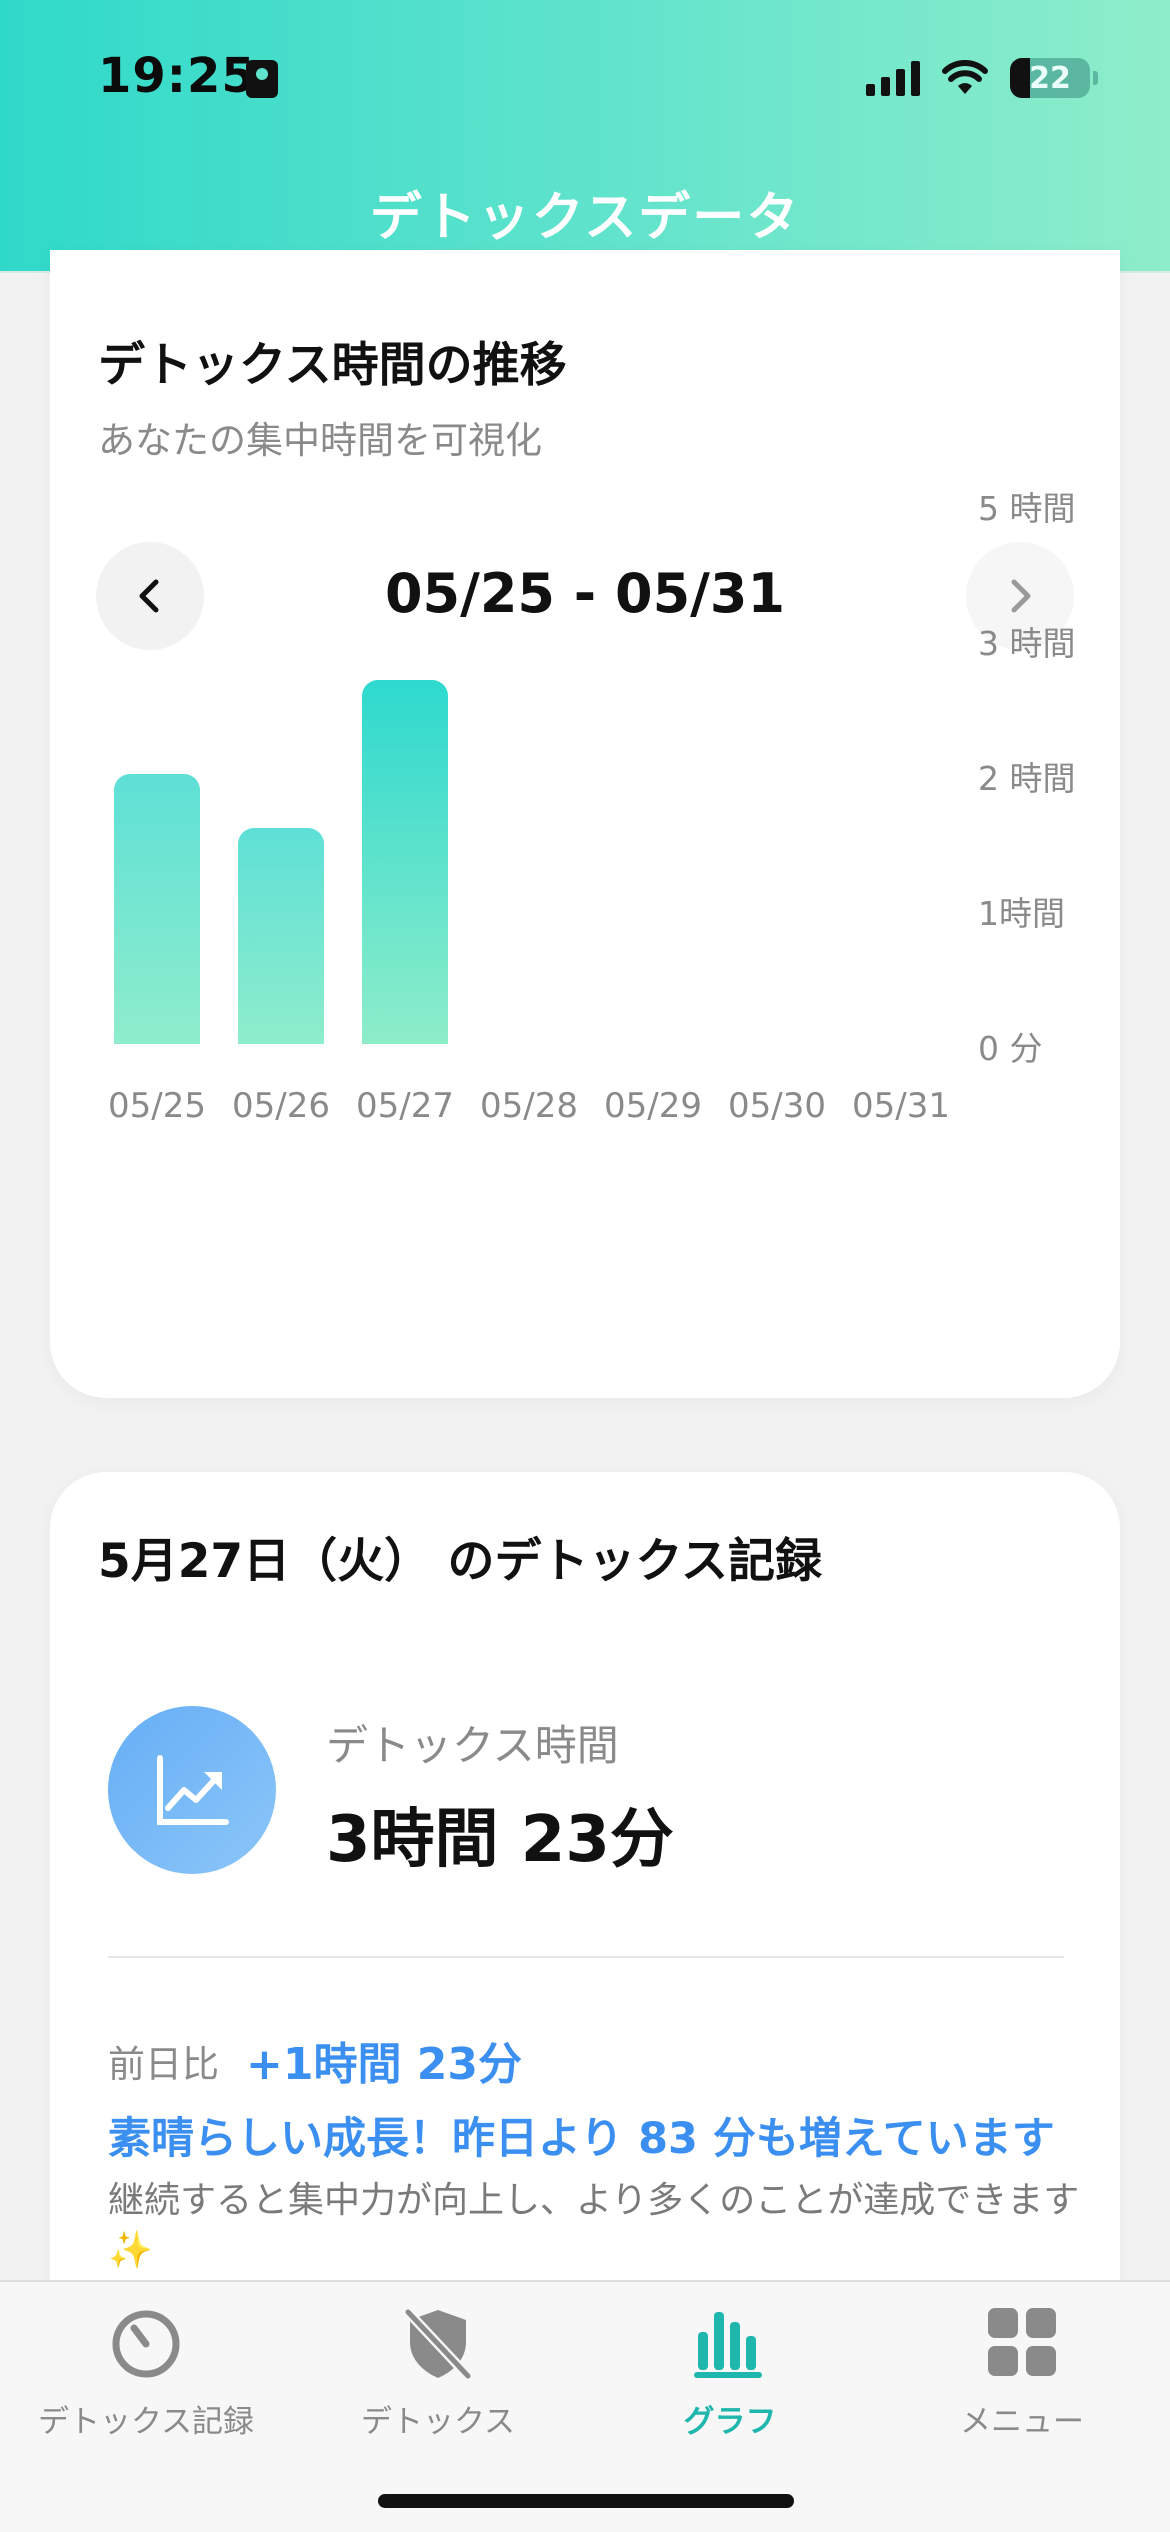 The width and height of the screenshot is (1170, 2532). Describe the element at coordinates (730, 2422) in the screenshot. I see `tab-label: グラフ` at that location.